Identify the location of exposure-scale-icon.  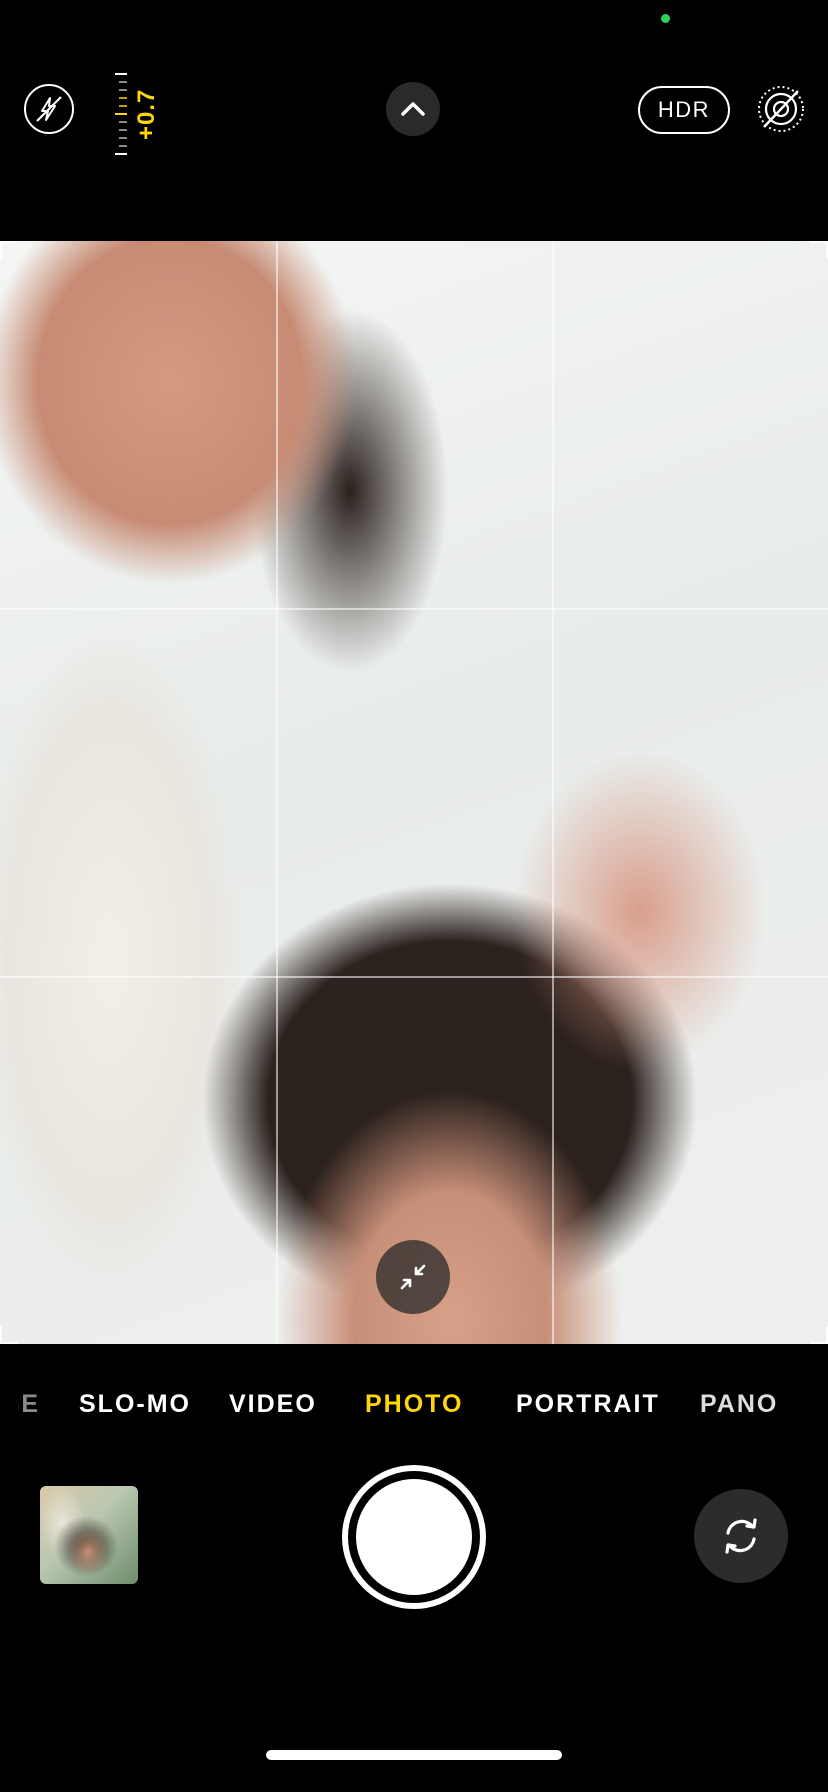
(121, 114).